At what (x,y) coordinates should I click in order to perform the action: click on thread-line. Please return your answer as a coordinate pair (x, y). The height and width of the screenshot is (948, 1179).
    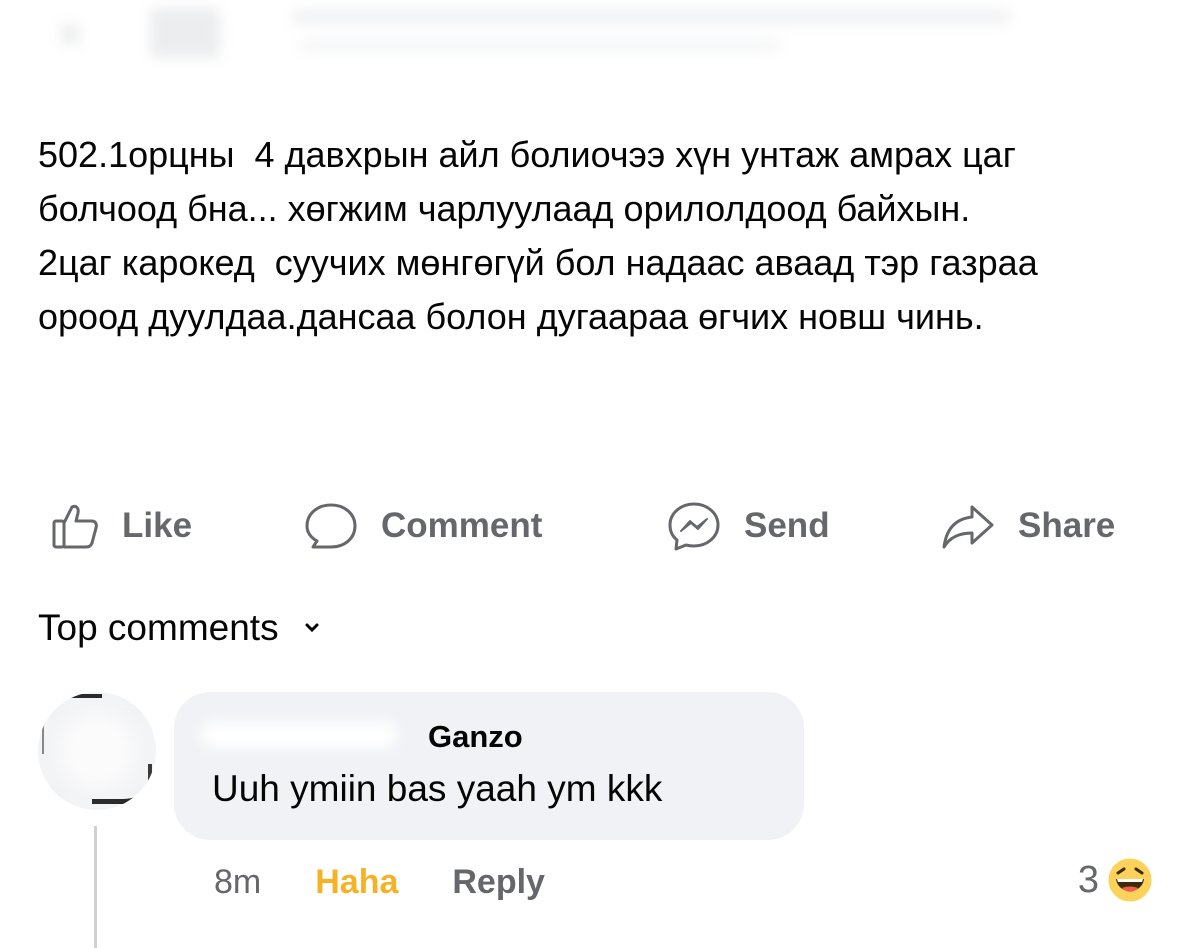
    Looking at the image, I should click on (95, 887).